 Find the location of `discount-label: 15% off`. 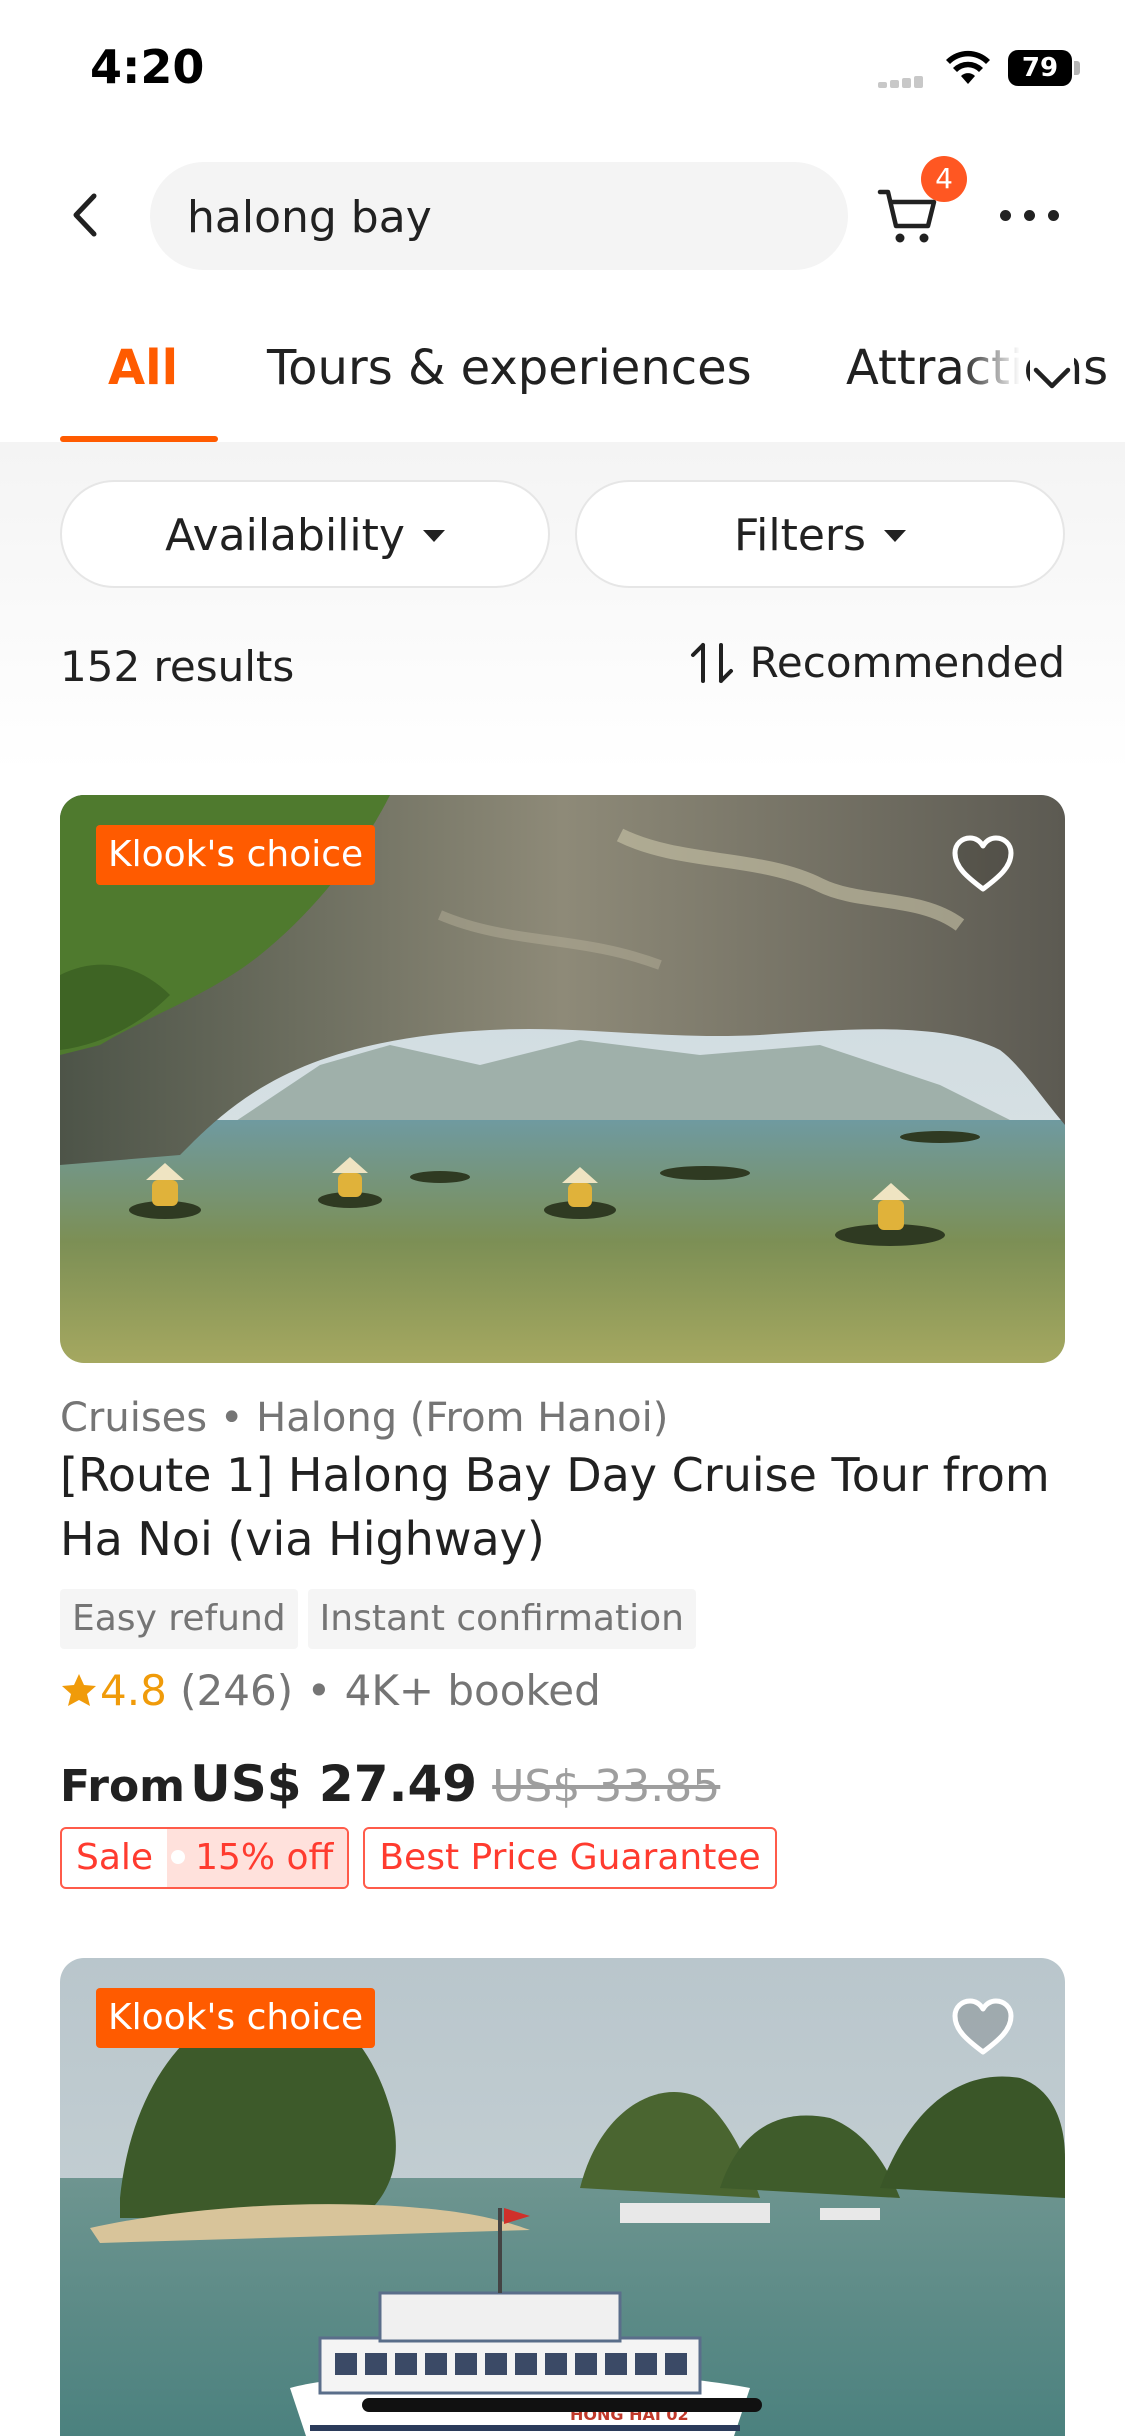

discount-label: 15% off is located at coordinates (257, 1858).